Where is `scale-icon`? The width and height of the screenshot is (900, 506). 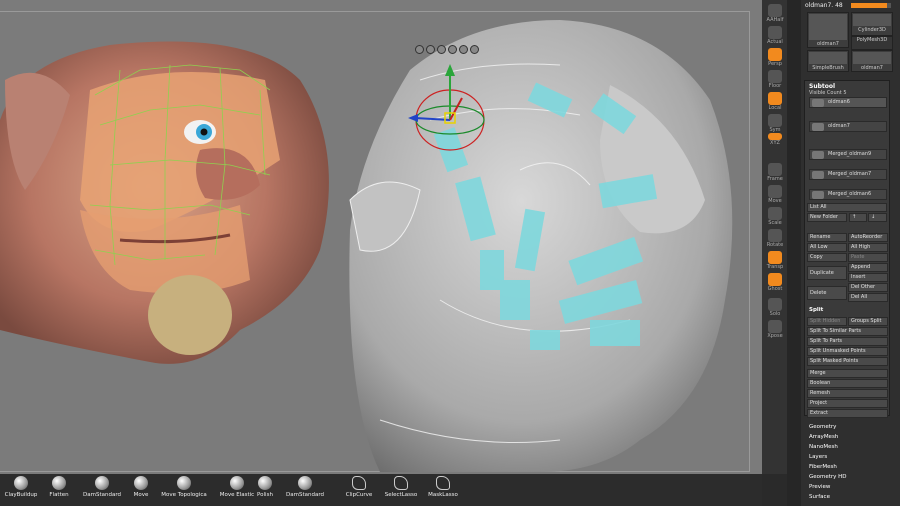 scale-icon is located at coordinates (775, 213).